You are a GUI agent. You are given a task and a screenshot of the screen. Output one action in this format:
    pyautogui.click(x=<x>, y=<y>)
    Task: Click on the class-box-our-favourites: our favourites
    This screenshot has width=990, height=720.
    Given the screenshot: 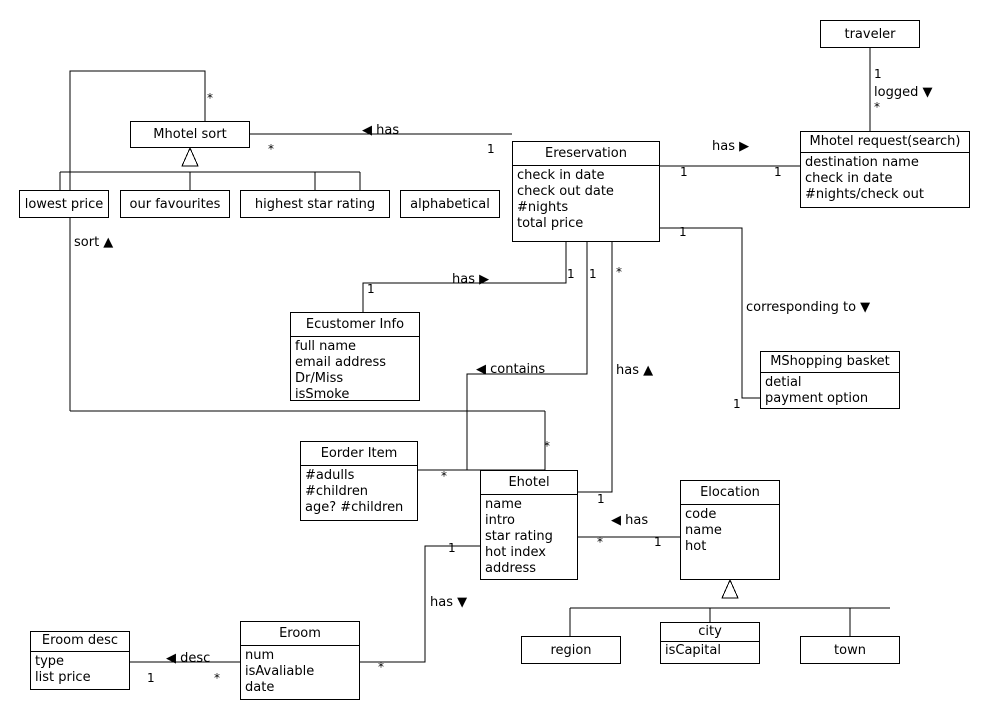 What is the action you would take?
    pyautogui.click(x=175, y=204)
    